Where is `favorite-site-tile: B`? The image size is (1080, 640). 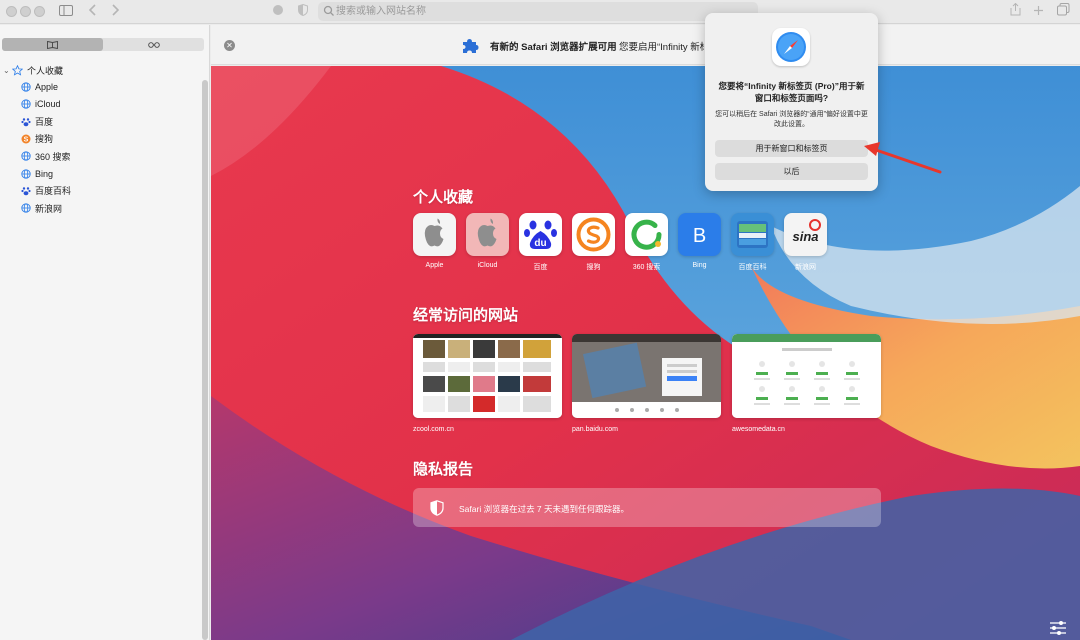 favorite-site-tile: B is located at coordinates (699, 234).